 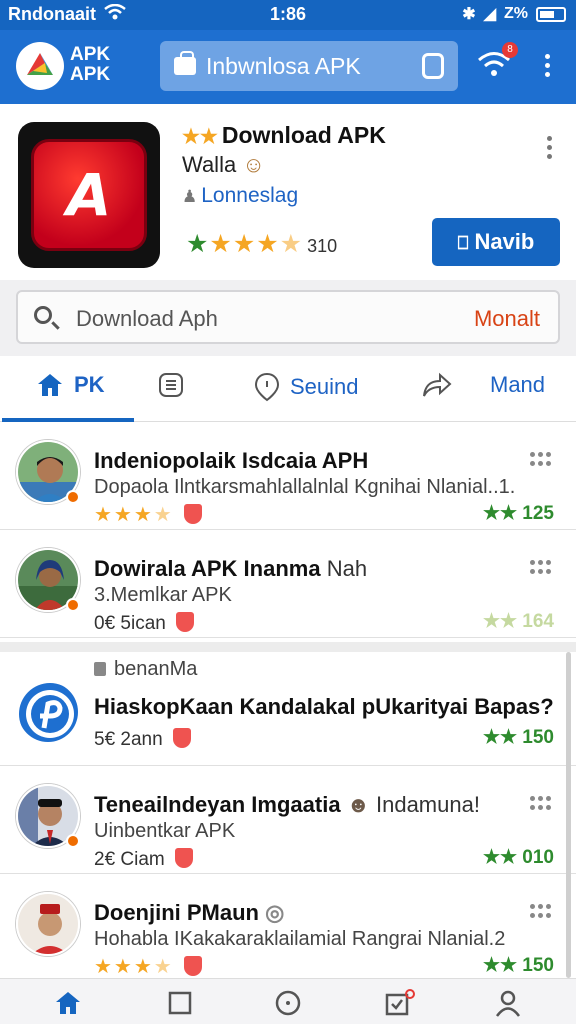 I want to click on item-meta: 5€ 2ann, so click(x=142, y=739).